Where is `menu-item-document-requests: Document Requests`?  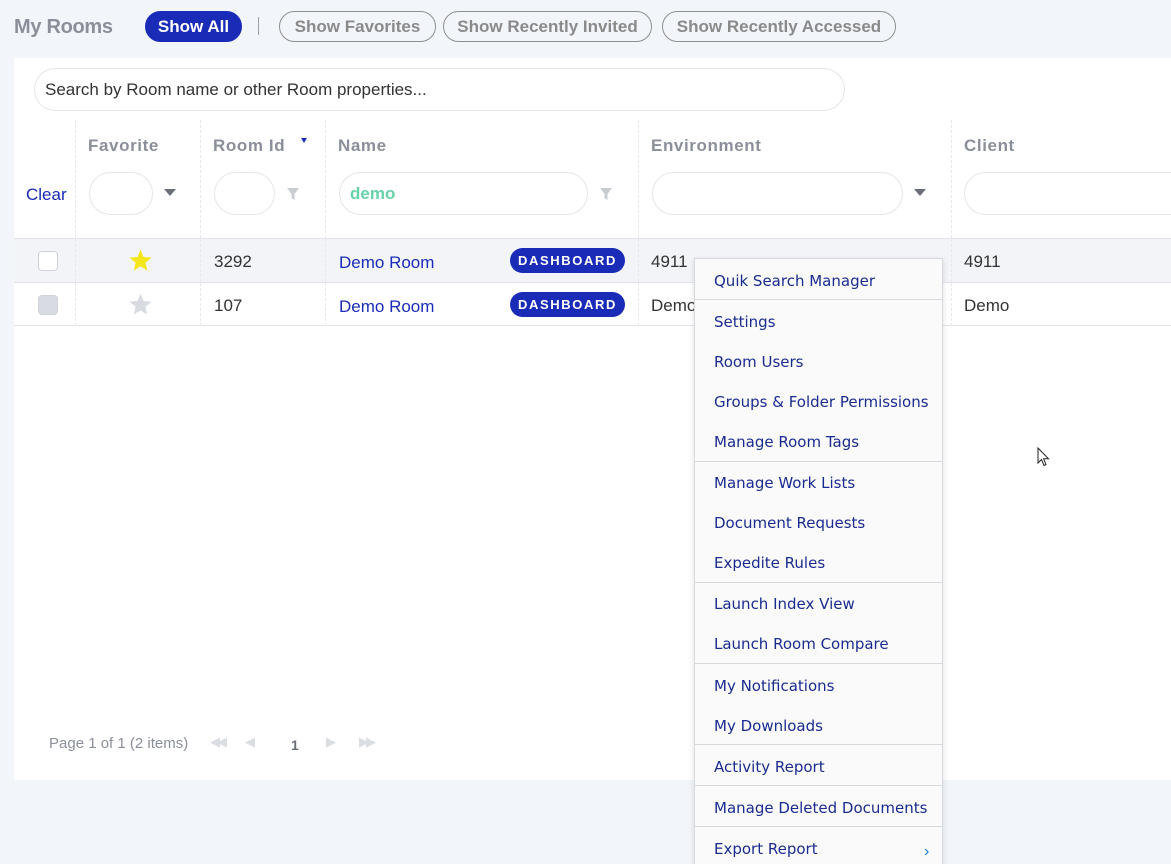
menu-item-document-requests: Document Requests is located at coordinates (789, 523).